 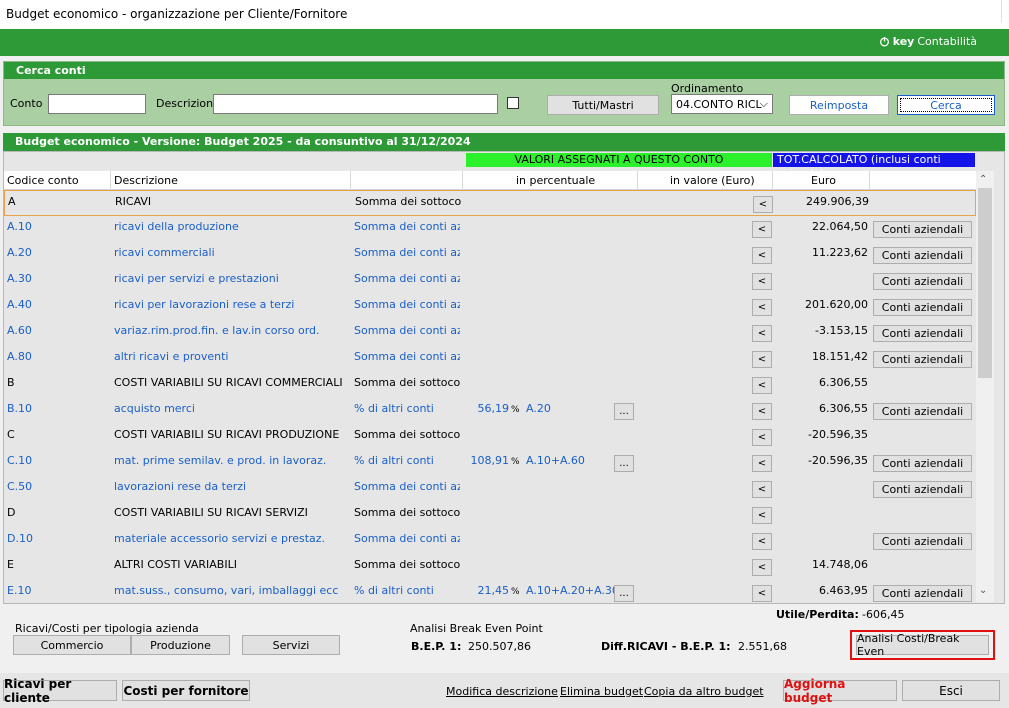 What do you see at coordinates (97, 104) in the screenshot?
I see `conto-input` at bounding box center [97, 104].